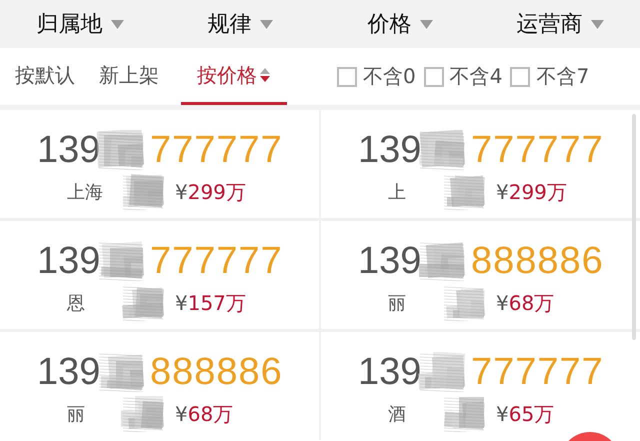 The width and height of the screenshot is (640, 441). Describe the element at coordinates (560, 24) in the screenshot. I see `filter-dropdown: 运营商` at that location.